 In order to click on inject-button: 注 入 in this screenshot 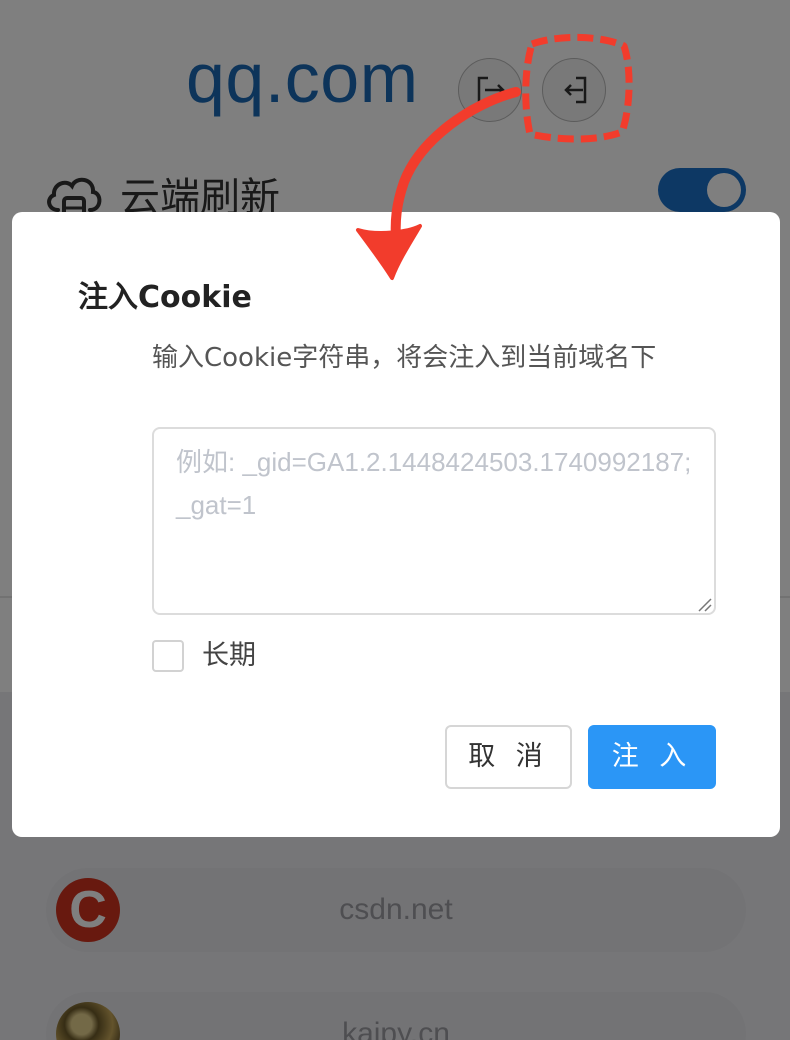, I will do `click(652, 757)`.